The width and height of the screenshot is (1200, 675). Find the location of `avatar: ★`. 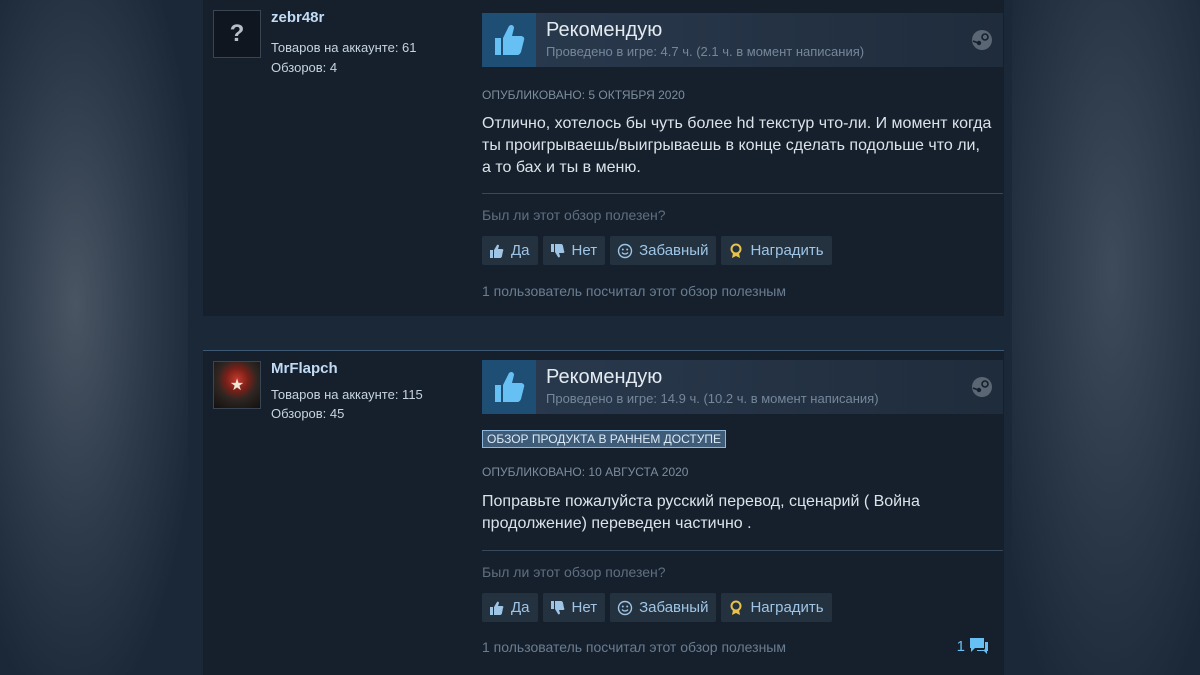

avatar: ★ is located at coordinates (237, 385).